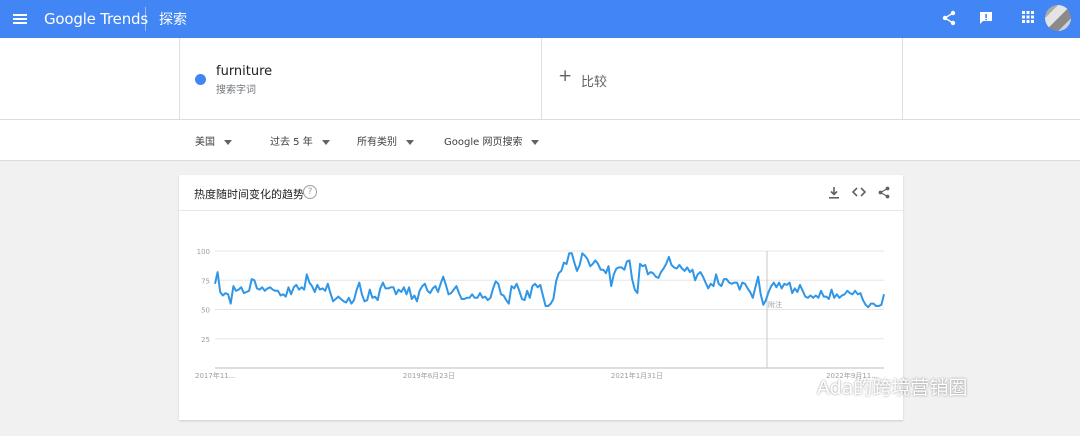 This screenshot has width=1080, height=436. What do you see at coordinates (1028, 17) in the screenshot?
I see `apps-icon` at bounding box center [1028, 17].